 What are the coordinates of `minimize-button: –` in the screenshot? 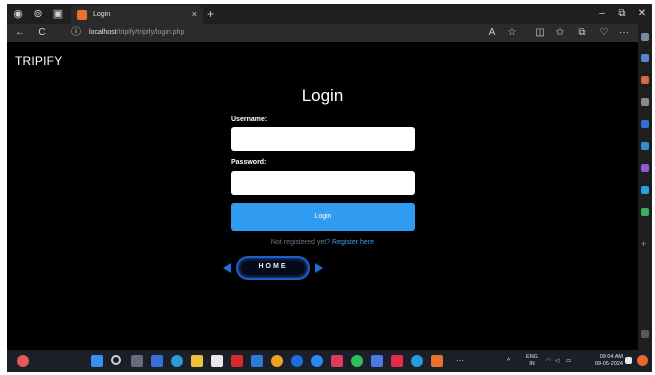 It's located at (602, 14).